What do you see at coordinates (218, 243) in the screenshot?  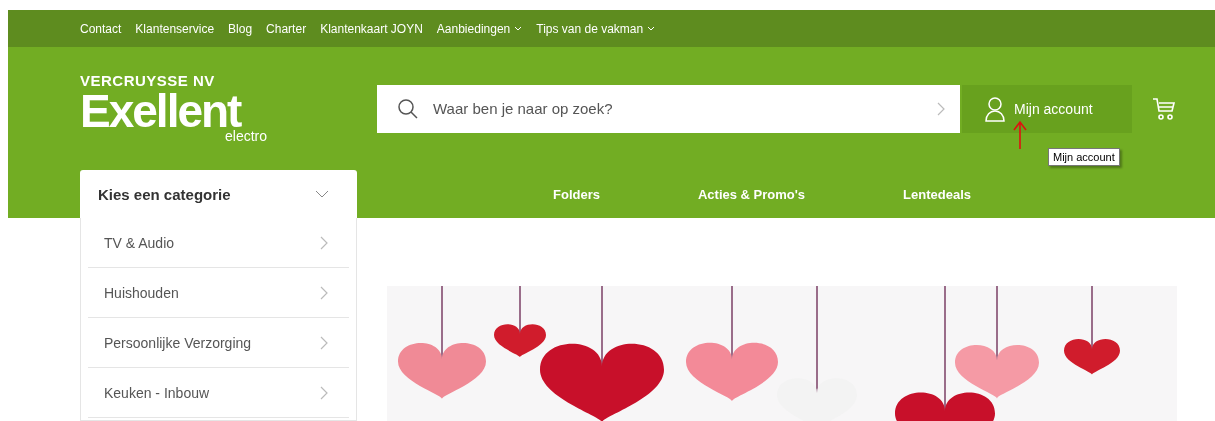 I see `category-item: TV & Audio` at bounding box center [218, 243].